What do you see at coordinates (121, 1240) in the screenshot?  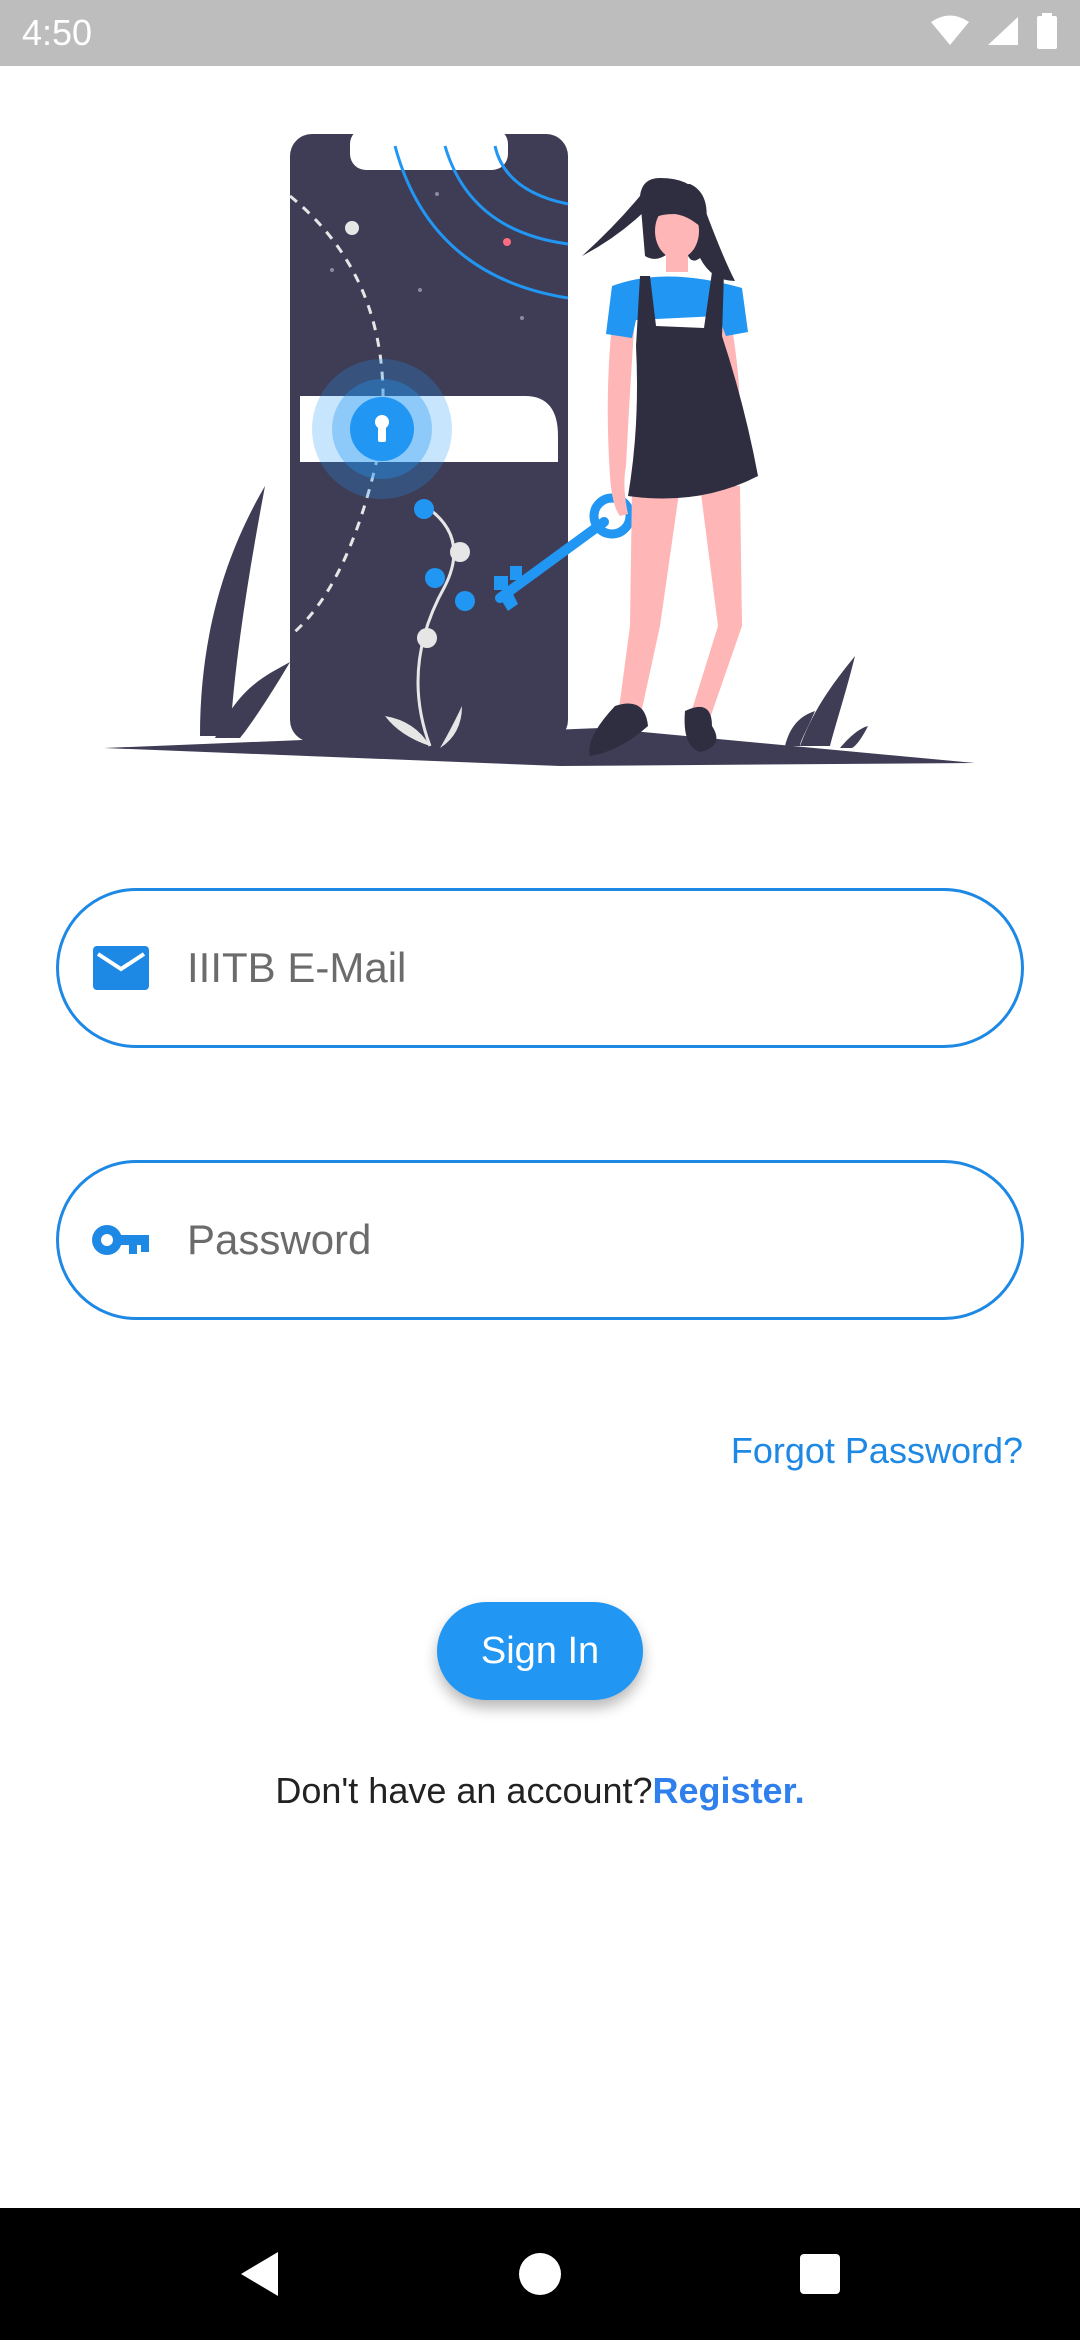 I see `key-icon` at bounding box center [121, 1240].